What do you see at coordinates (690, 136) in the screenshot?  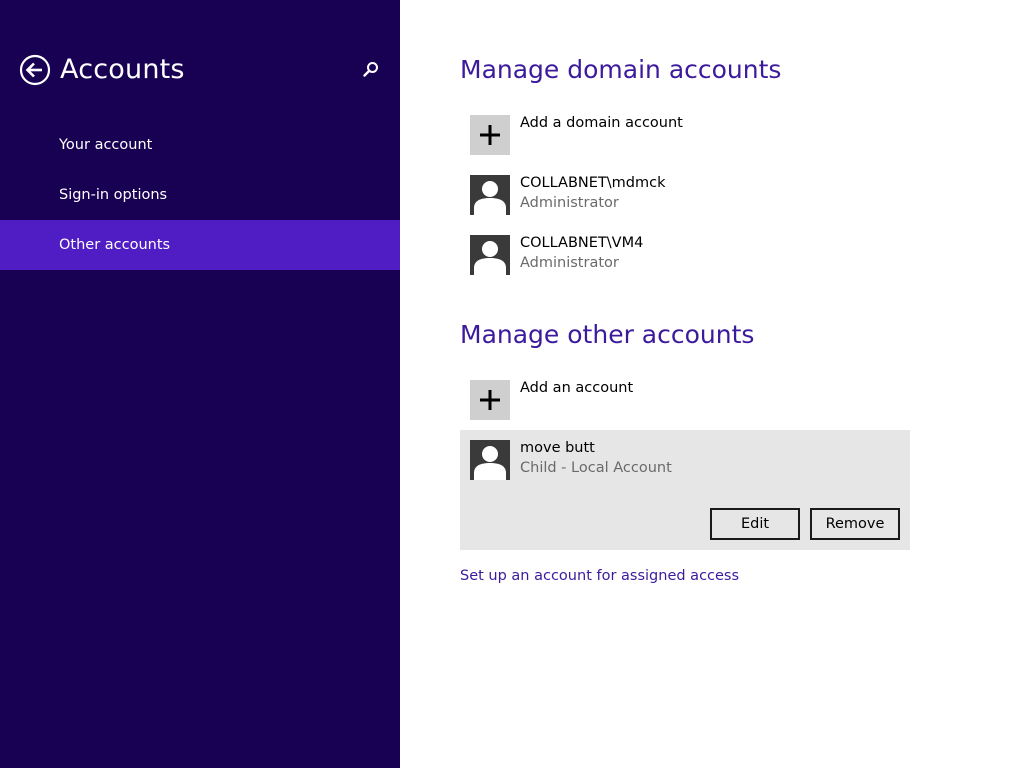 I see `add-domain-account-button: Add a domain account` at bounding box center [690, 136].